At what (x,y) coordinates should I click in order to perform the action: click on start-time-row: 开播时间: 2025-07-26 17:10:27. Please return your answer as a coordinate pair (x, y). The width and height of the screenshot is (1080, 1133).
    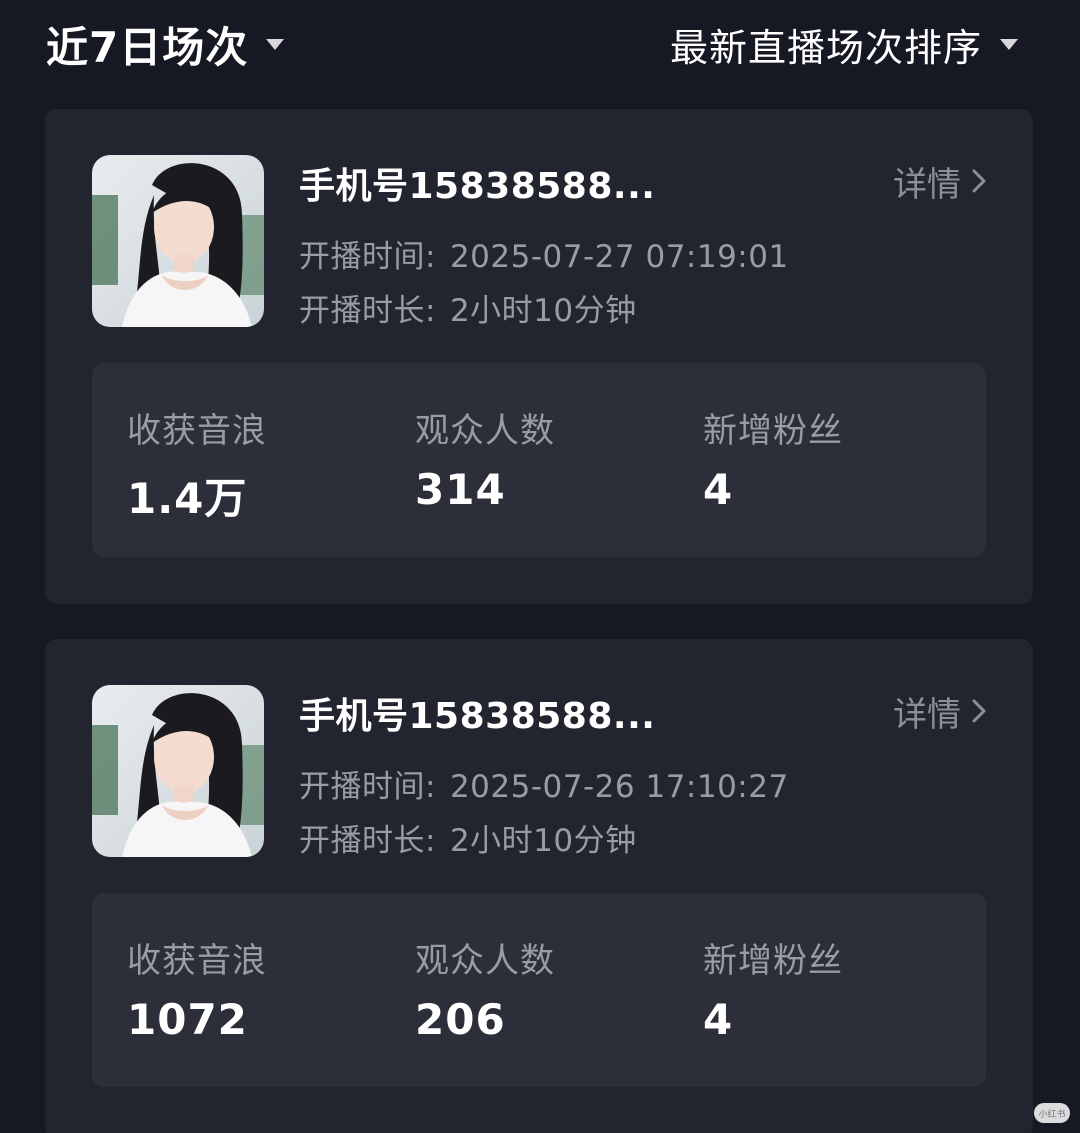
    Looking at the image, I should click on (544, 783).